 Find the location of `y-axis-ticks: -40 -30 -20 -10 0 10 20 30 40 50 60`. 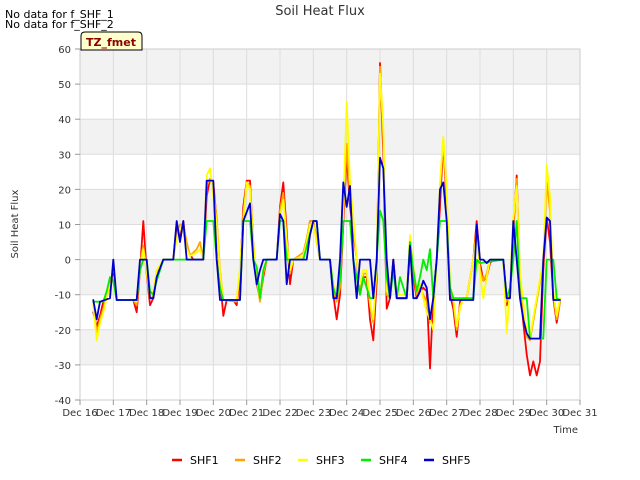

y-axis-ticks: -40 -30 -20 -10 0 10 20 30 40 50 60 is located at coordinates (67, 226).